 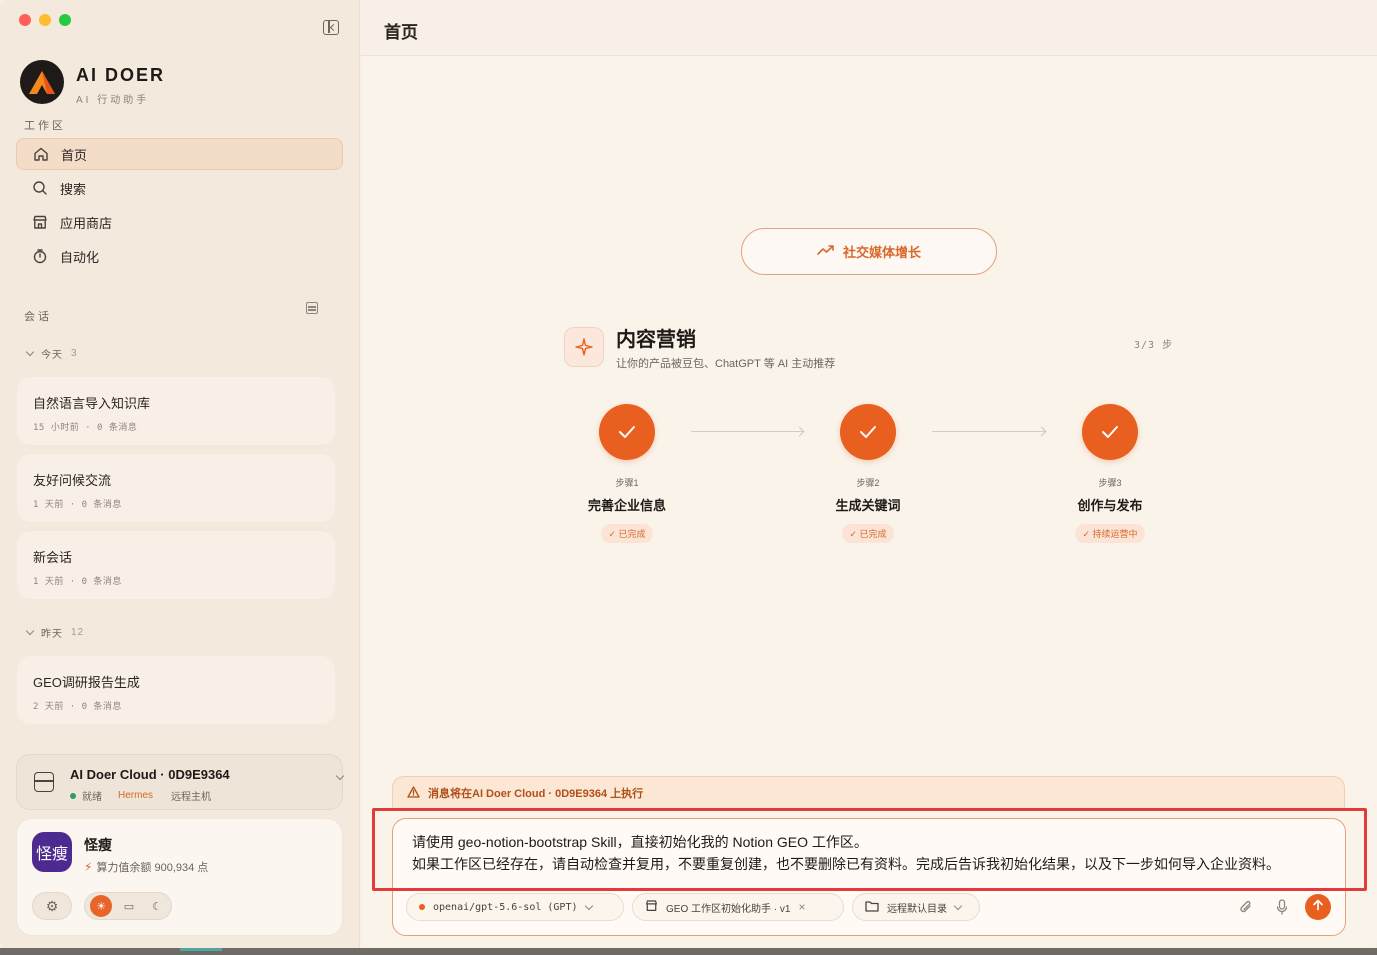 I want to click on model-dot-icon, so click(x=422, y=907).